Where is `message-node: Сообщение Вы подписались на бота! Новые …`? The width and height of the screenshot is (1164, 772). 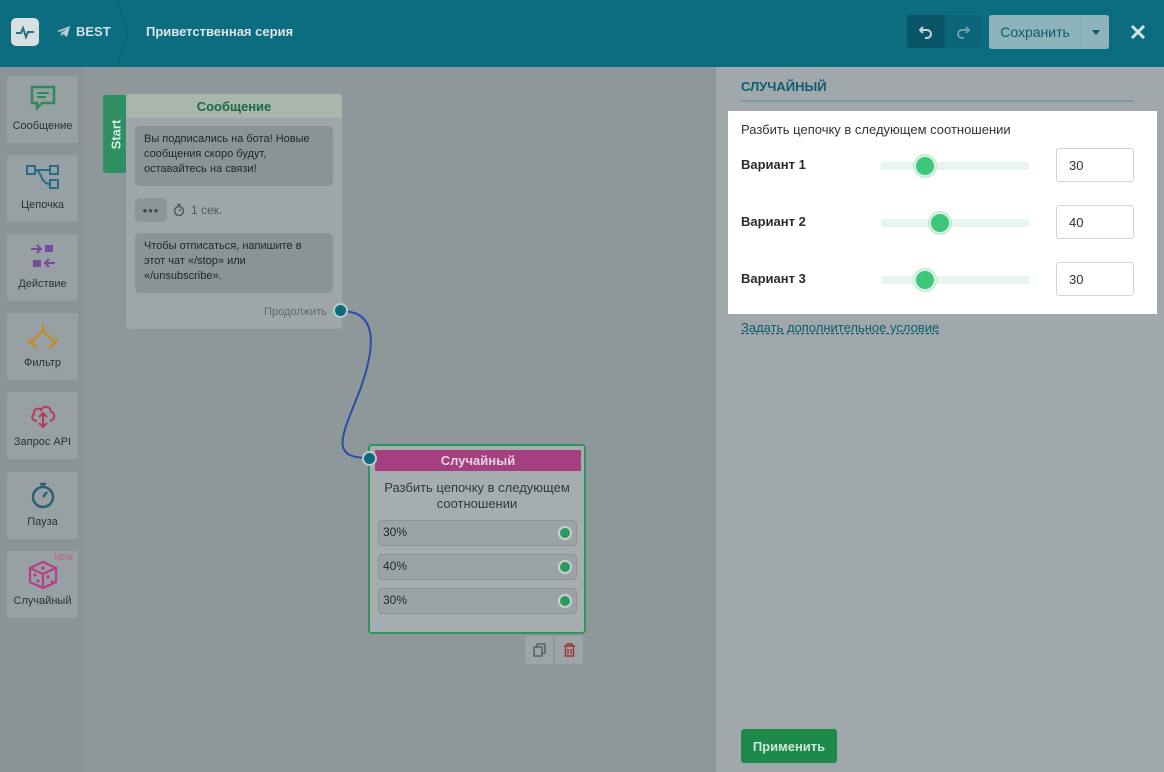
message-node: Сообщение Вы подписались на бота! Новые … is located at coordinates (234, 211).